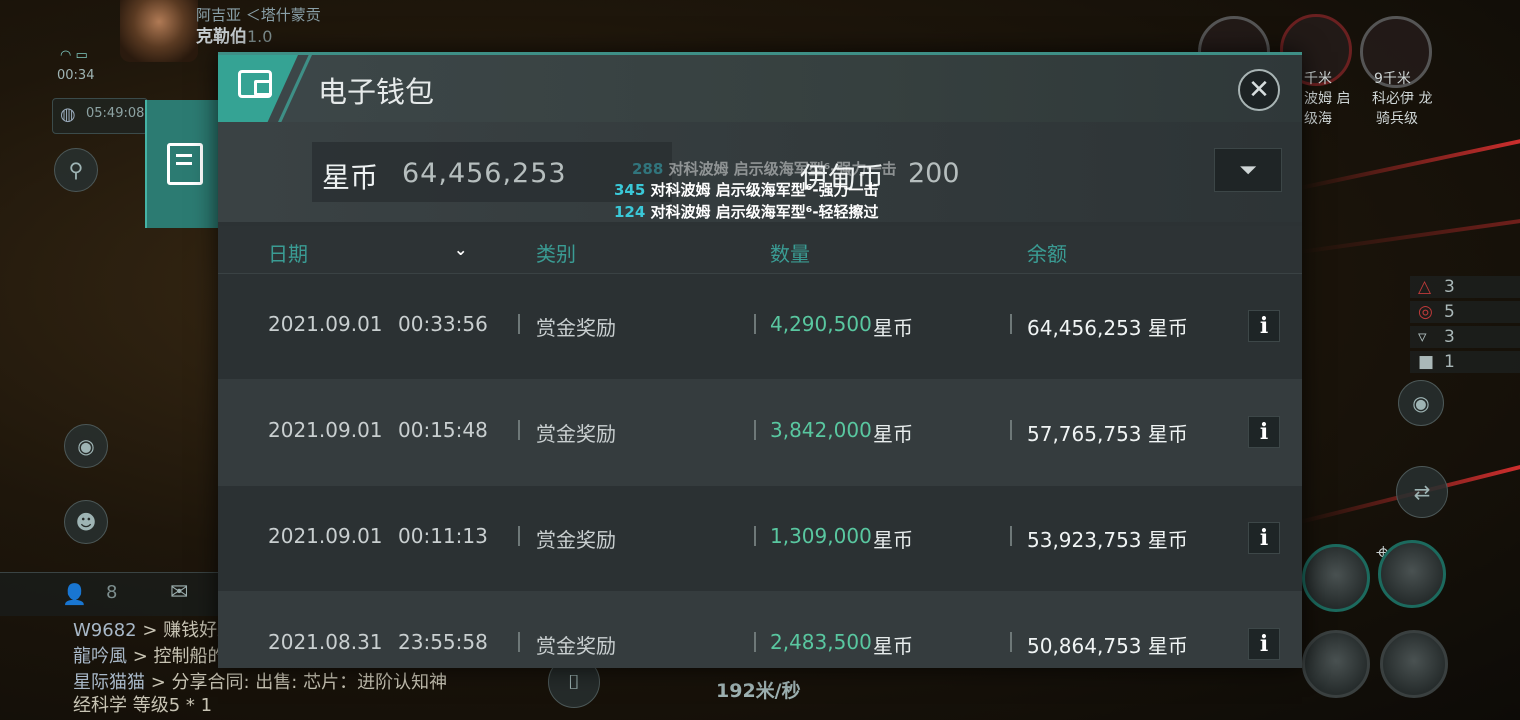 This screenshot has height=720, width=1520. What do you see at coordinates (1425, 287) in the screenshot?
I see `frigate-icon: △` at bounding box center [1425, 287].